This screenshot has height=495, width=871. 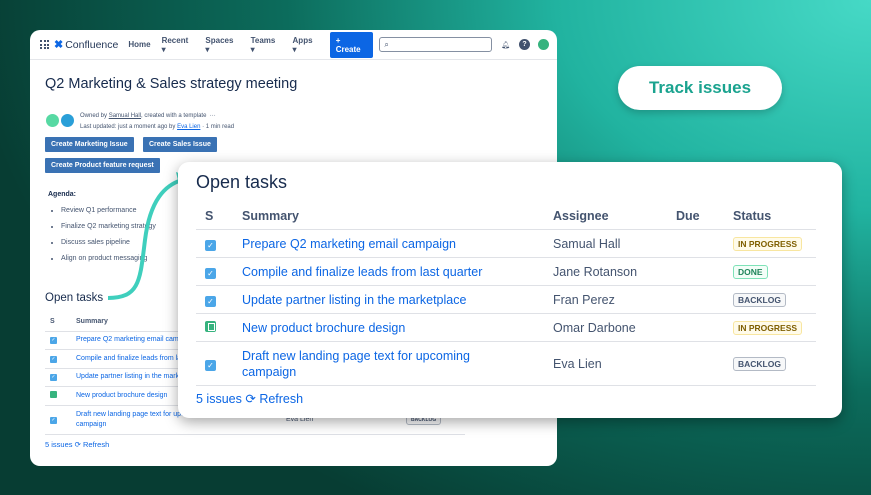 I want to click on nav-home: Home, so click(x=139, y=44).